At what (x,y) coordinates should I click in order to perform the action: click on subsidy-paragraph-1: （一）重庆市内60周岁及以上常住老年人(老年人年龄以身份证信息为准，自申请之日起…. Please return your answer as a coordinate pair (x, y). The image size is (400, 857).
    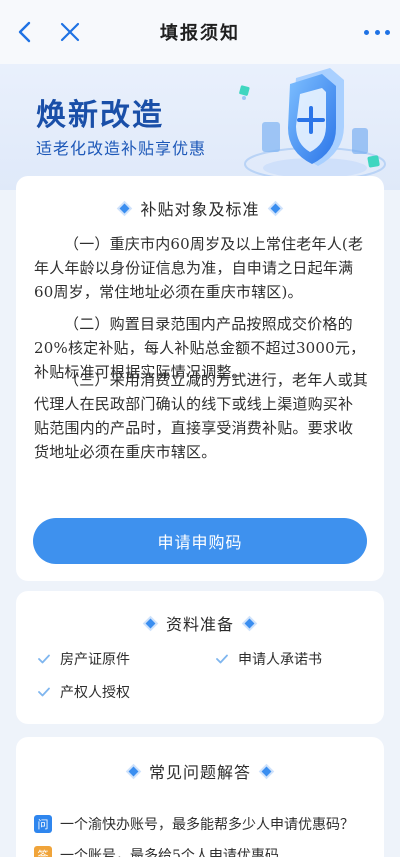
    Looking at the image, I should click on (199, 268).